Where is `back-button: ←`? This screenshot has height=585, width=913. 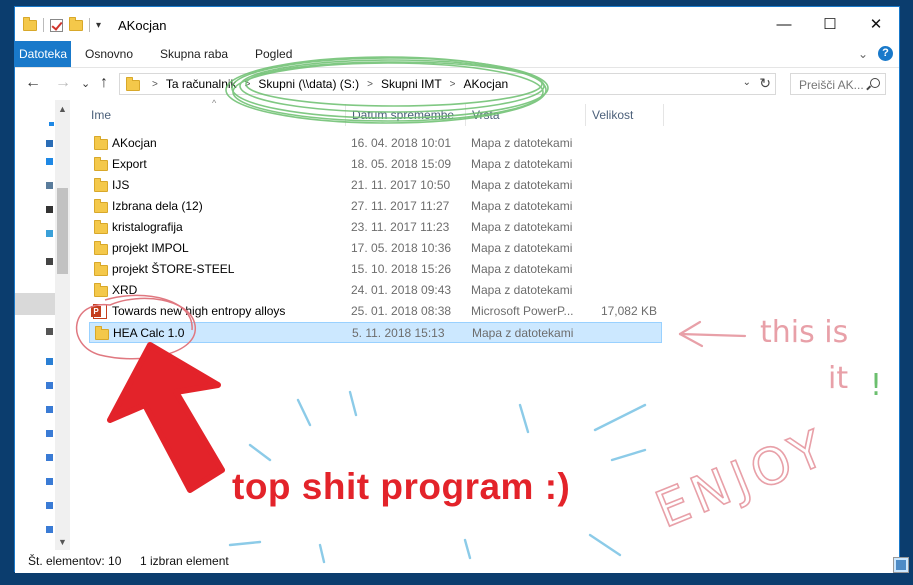 back-button: ← is located at coordinates (33, 83).